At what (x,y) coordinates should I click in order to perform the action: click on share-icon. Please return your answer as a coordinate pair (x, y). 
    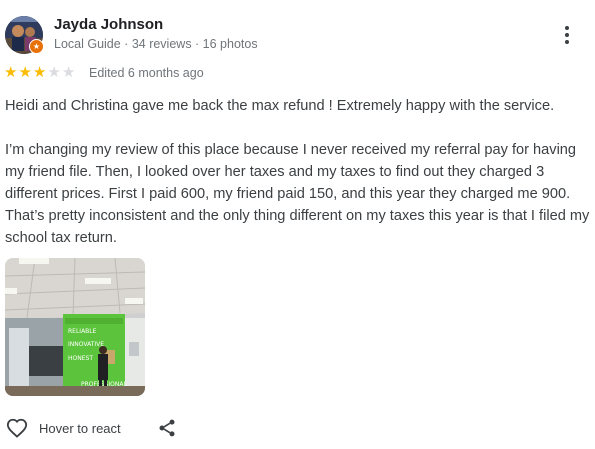
    Looking at the image, I should click on (167, 428).